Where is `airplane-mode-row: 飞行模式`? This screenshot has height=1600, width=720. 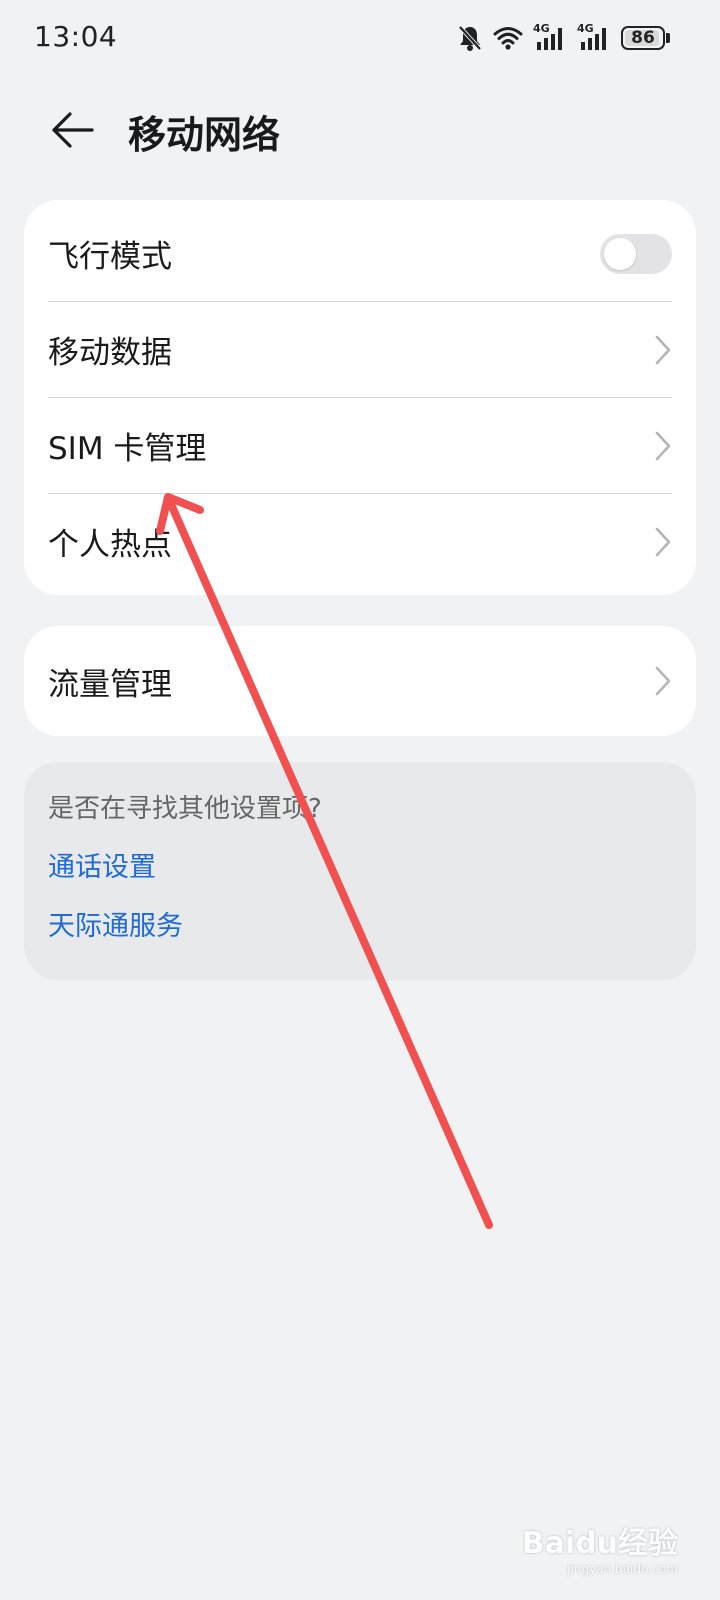 airplane-mode-row: 飞行模式 is located at coordinates (360, 253).